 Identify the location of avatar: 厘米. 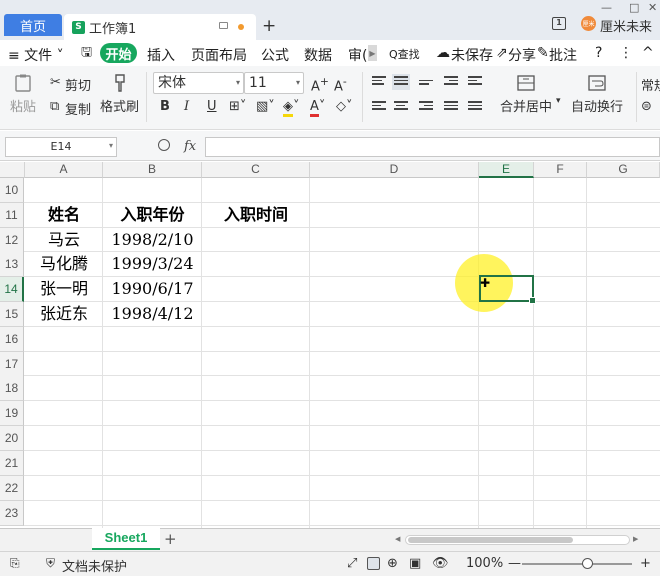
(588, 23).